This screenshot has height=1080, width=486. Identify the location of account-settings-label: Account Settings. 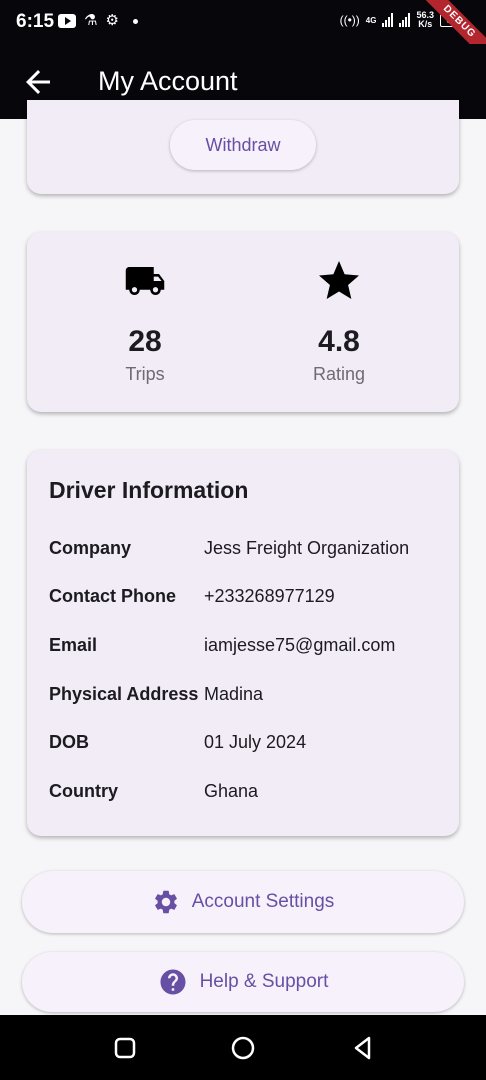
(263, 901).